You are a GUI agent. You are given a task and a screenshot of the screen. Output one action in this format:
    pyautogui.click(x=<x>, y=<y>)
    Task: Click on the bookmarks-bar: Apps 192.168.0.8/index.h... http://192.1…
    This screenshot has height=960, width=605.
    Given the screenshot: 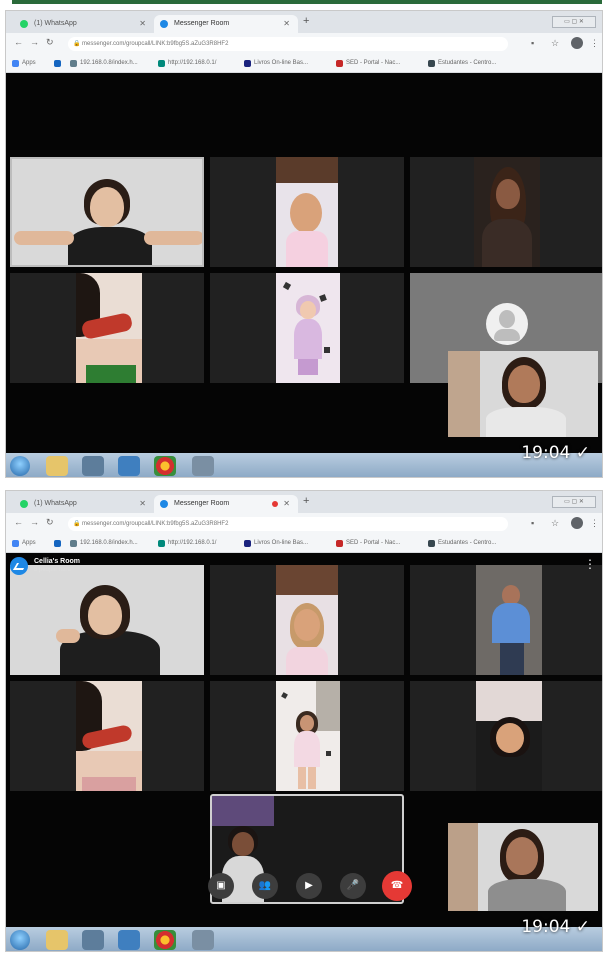 What is the action you would take?
    pyautogui.click(x=304, y=544)
    